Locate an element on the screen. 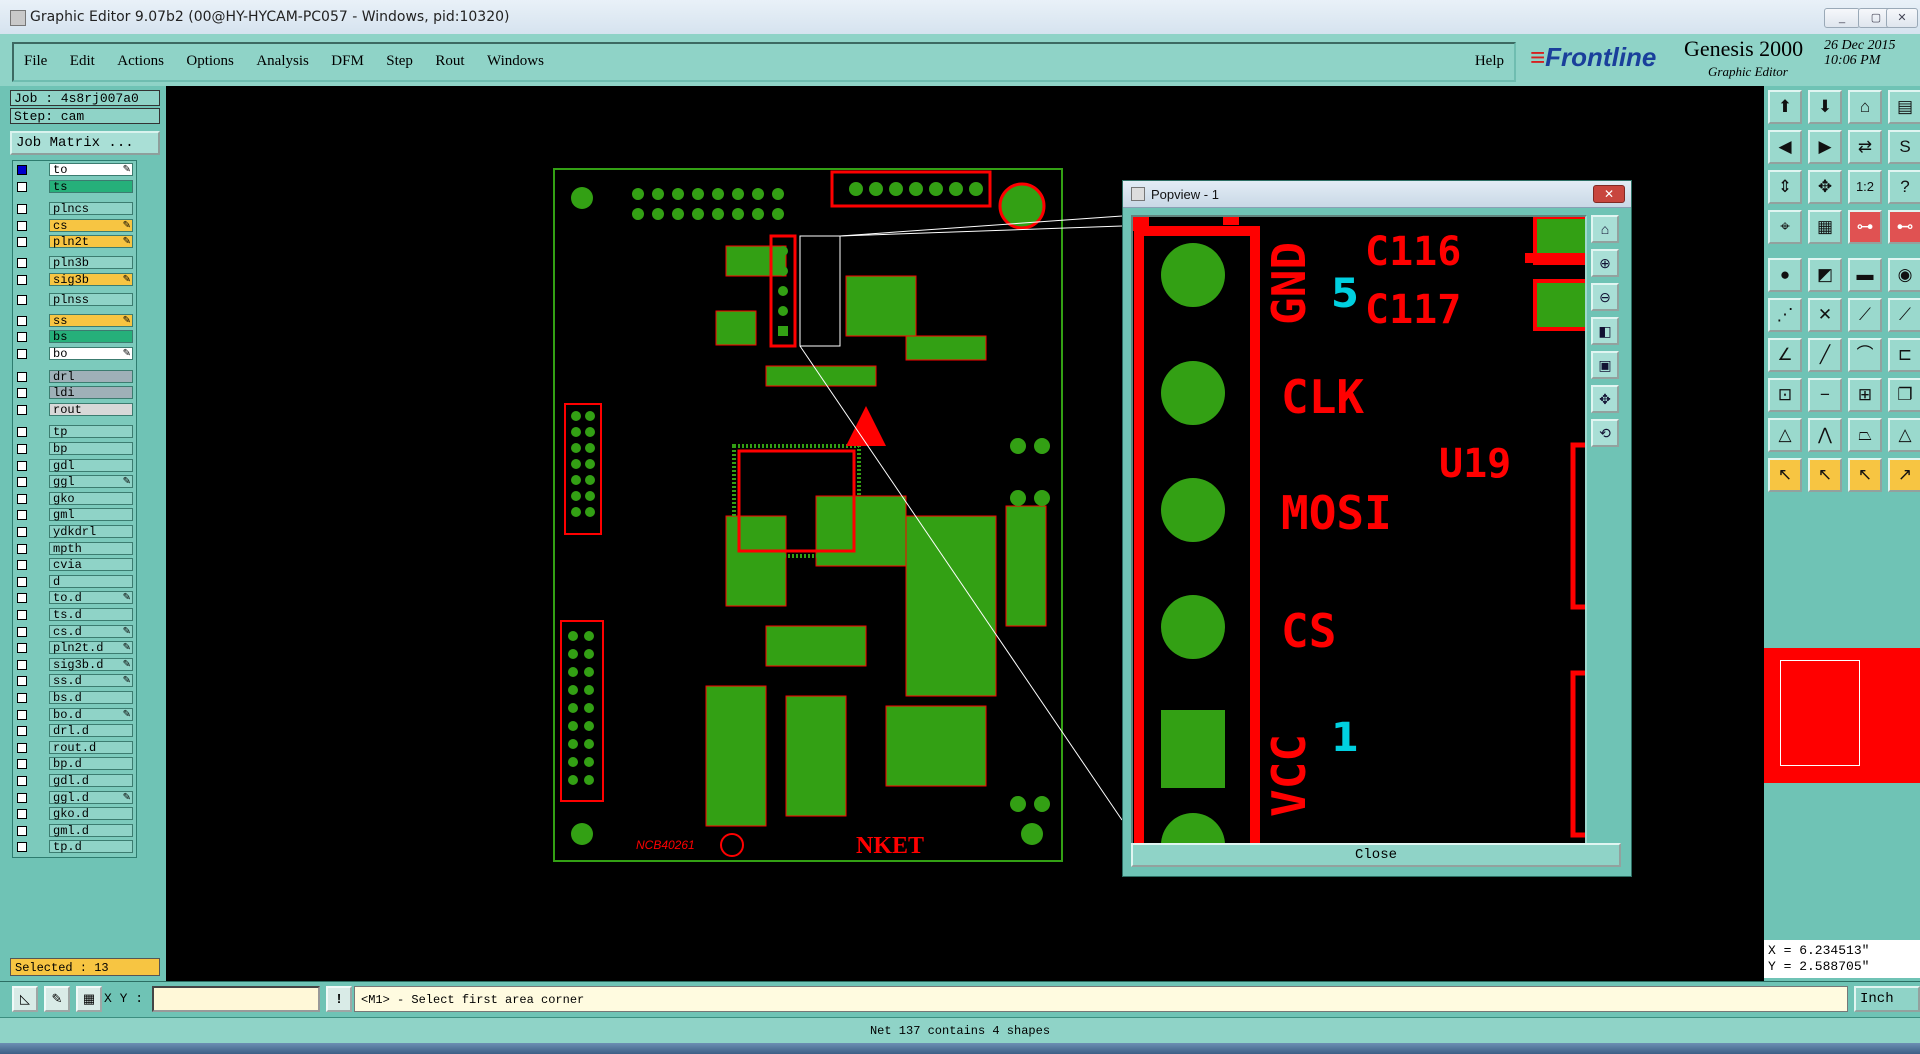 This screenshot has height=1054, width=1920. popview-zoom-view: GND CLK MOSI CS VCC 5 1 C116 C117 U19 is located at coordinates (1359, 531).